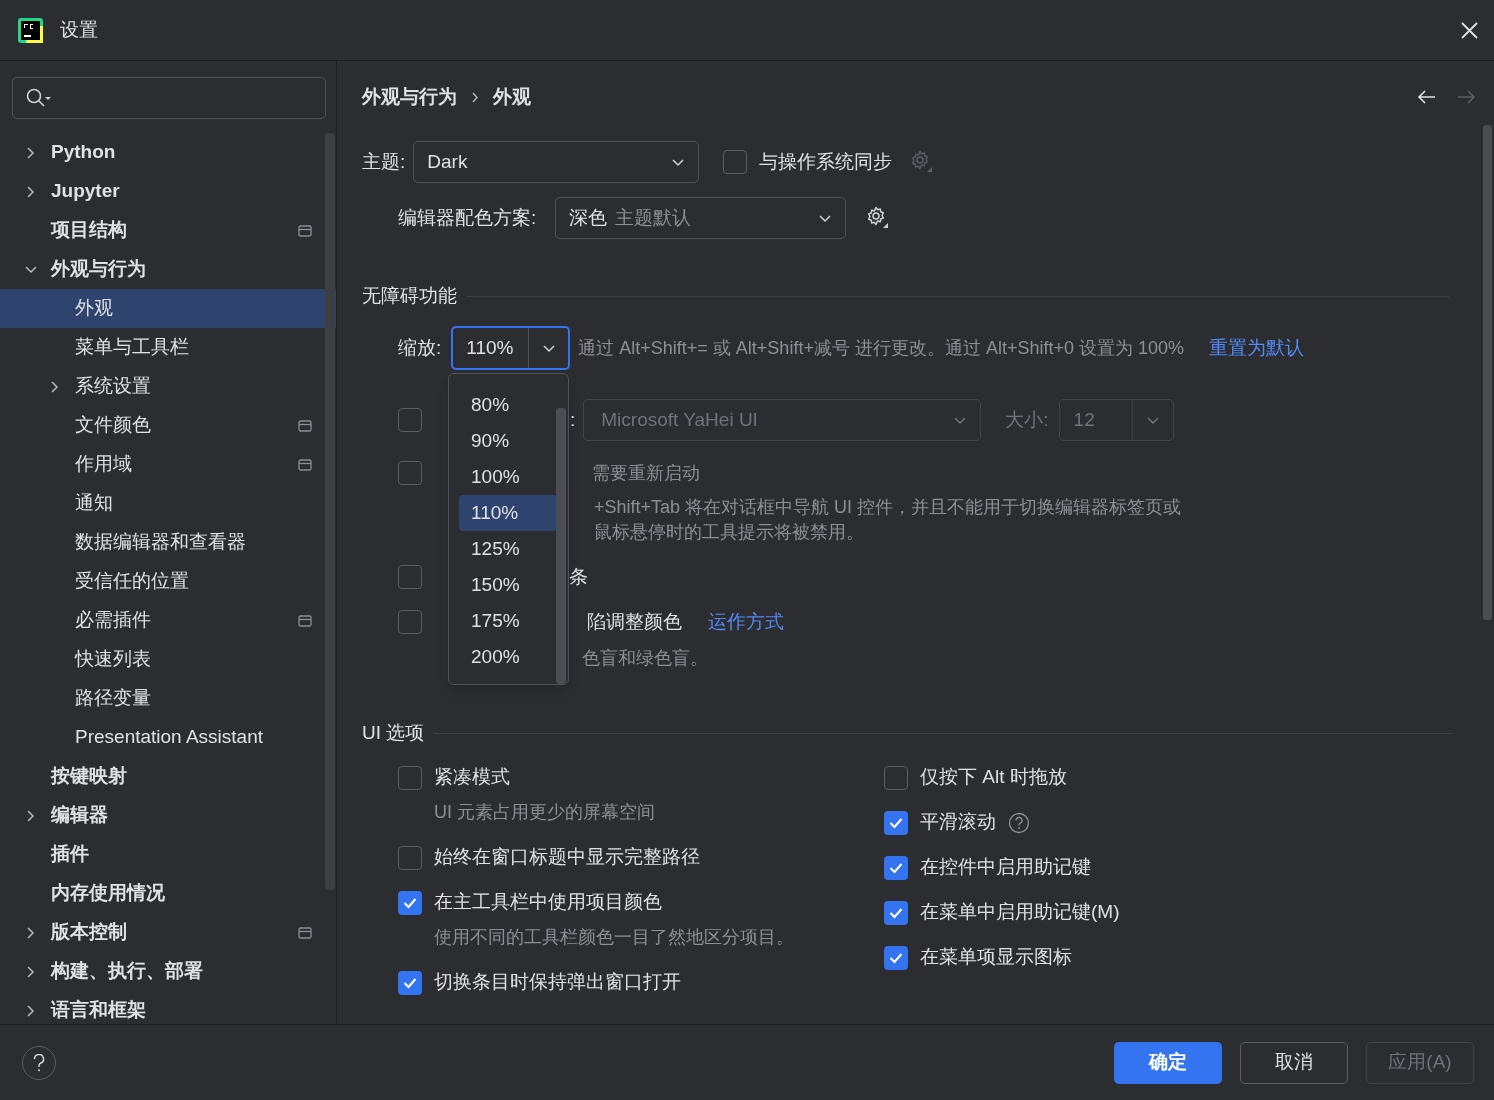 This screenshot has height=1100, width=1494. Describe the element at coordinates (472, 777) in the screenshot. I see `checkbox-label: 紧凑模式` at that location.